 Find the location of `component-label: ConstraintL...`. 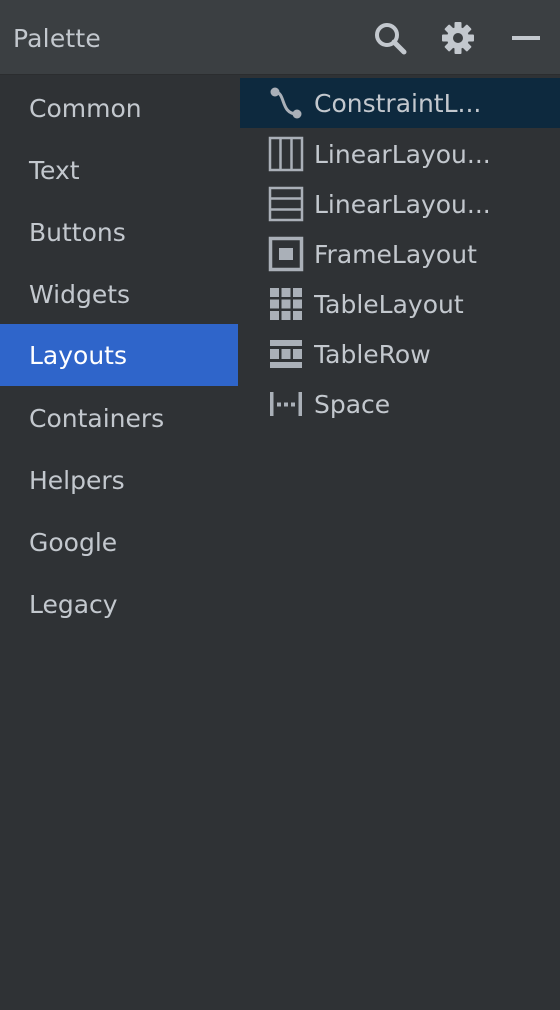

component-label: ConstraintL... is located at coordinates (398, 103).